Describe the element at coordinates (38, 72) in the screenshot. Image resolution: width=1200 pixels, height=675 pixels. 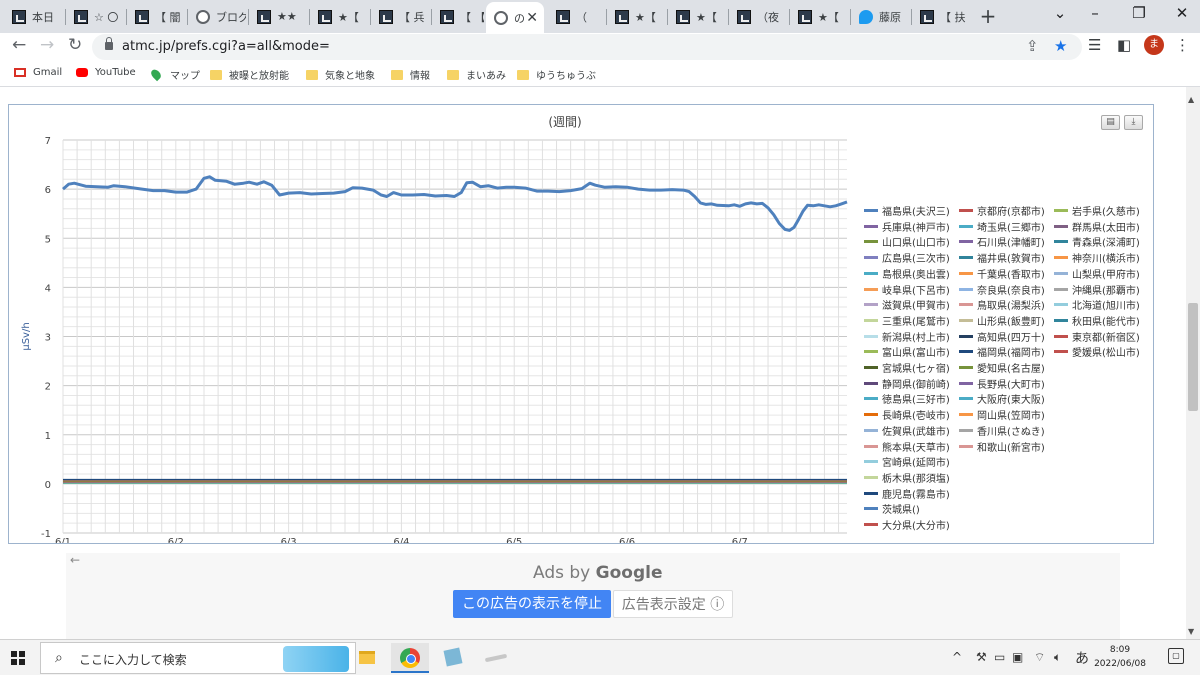
I see `bookmark-gmail: Gmail` at that location.